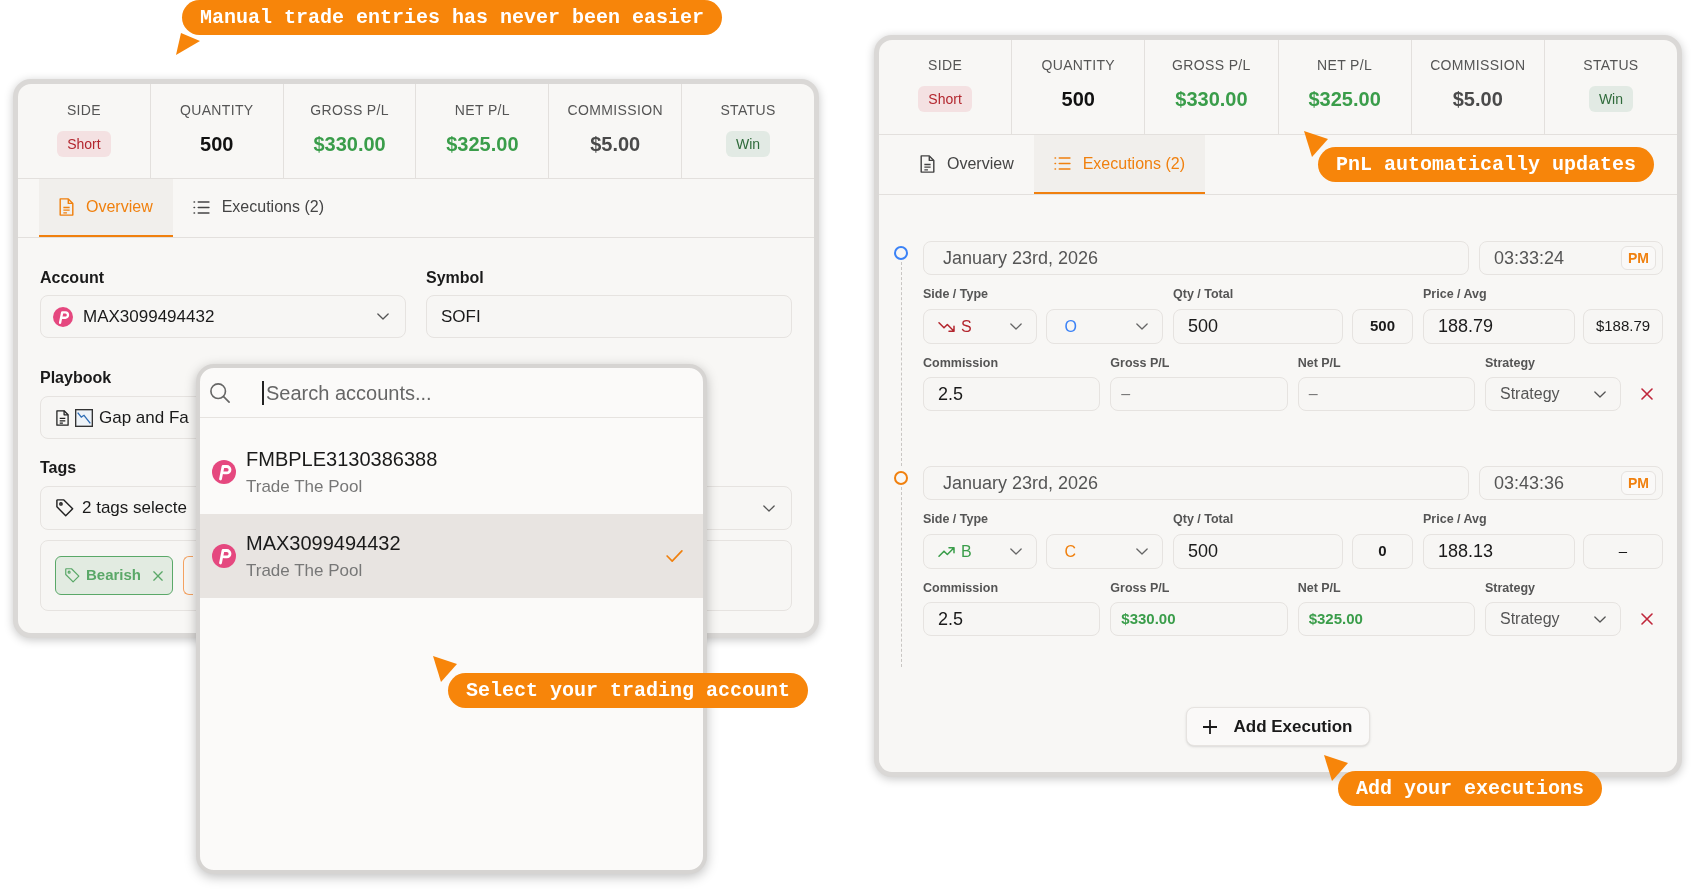  I want to click on time-field: 03:33:24 PM, so click(1571, 258).